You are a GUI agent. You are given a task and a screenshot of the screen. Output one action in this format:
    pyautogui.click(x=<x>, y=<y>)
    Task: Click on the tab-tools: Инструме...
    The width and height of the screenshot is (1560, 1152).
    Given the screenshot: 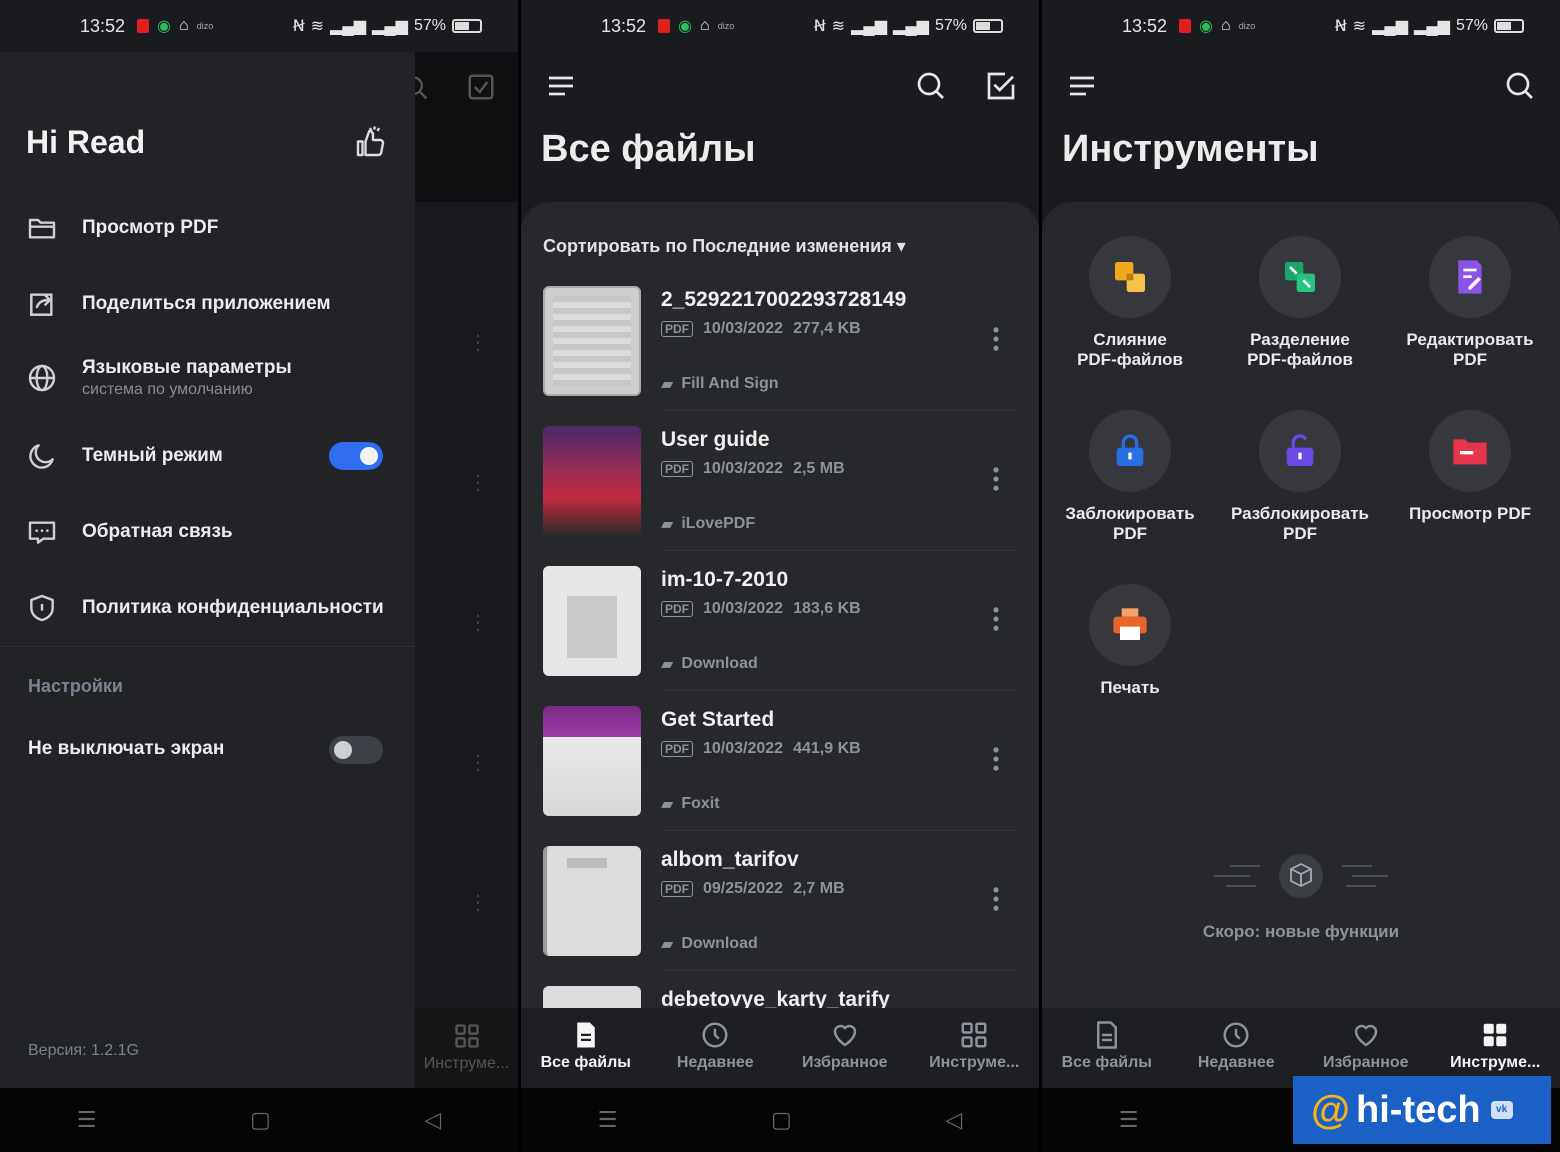 What is the action you would take?
    pyautogui.click(x=975, y=1048)
    